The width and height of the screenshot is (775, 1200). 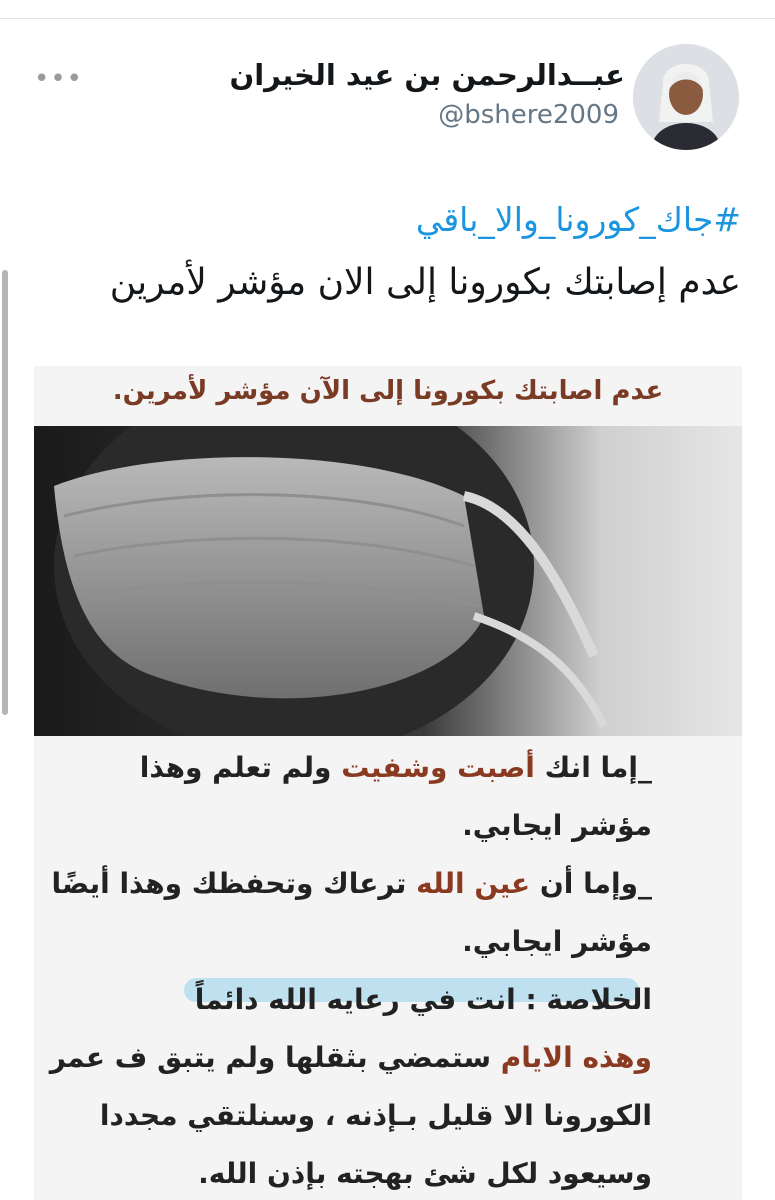 What do you see at coordinates (387, 18) in the screenshot?
I see `top-divider` at bounding box center [387, 18].